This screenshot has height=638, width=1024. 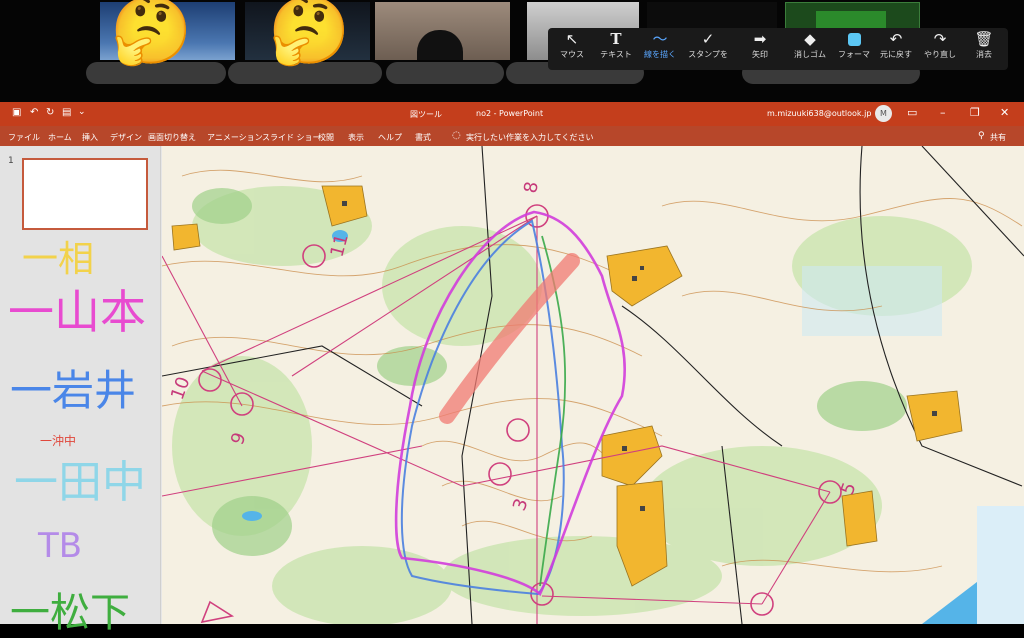 I want to click on eraser-tool-button: ◆ 消しゴム, so click(x=810, y=45).